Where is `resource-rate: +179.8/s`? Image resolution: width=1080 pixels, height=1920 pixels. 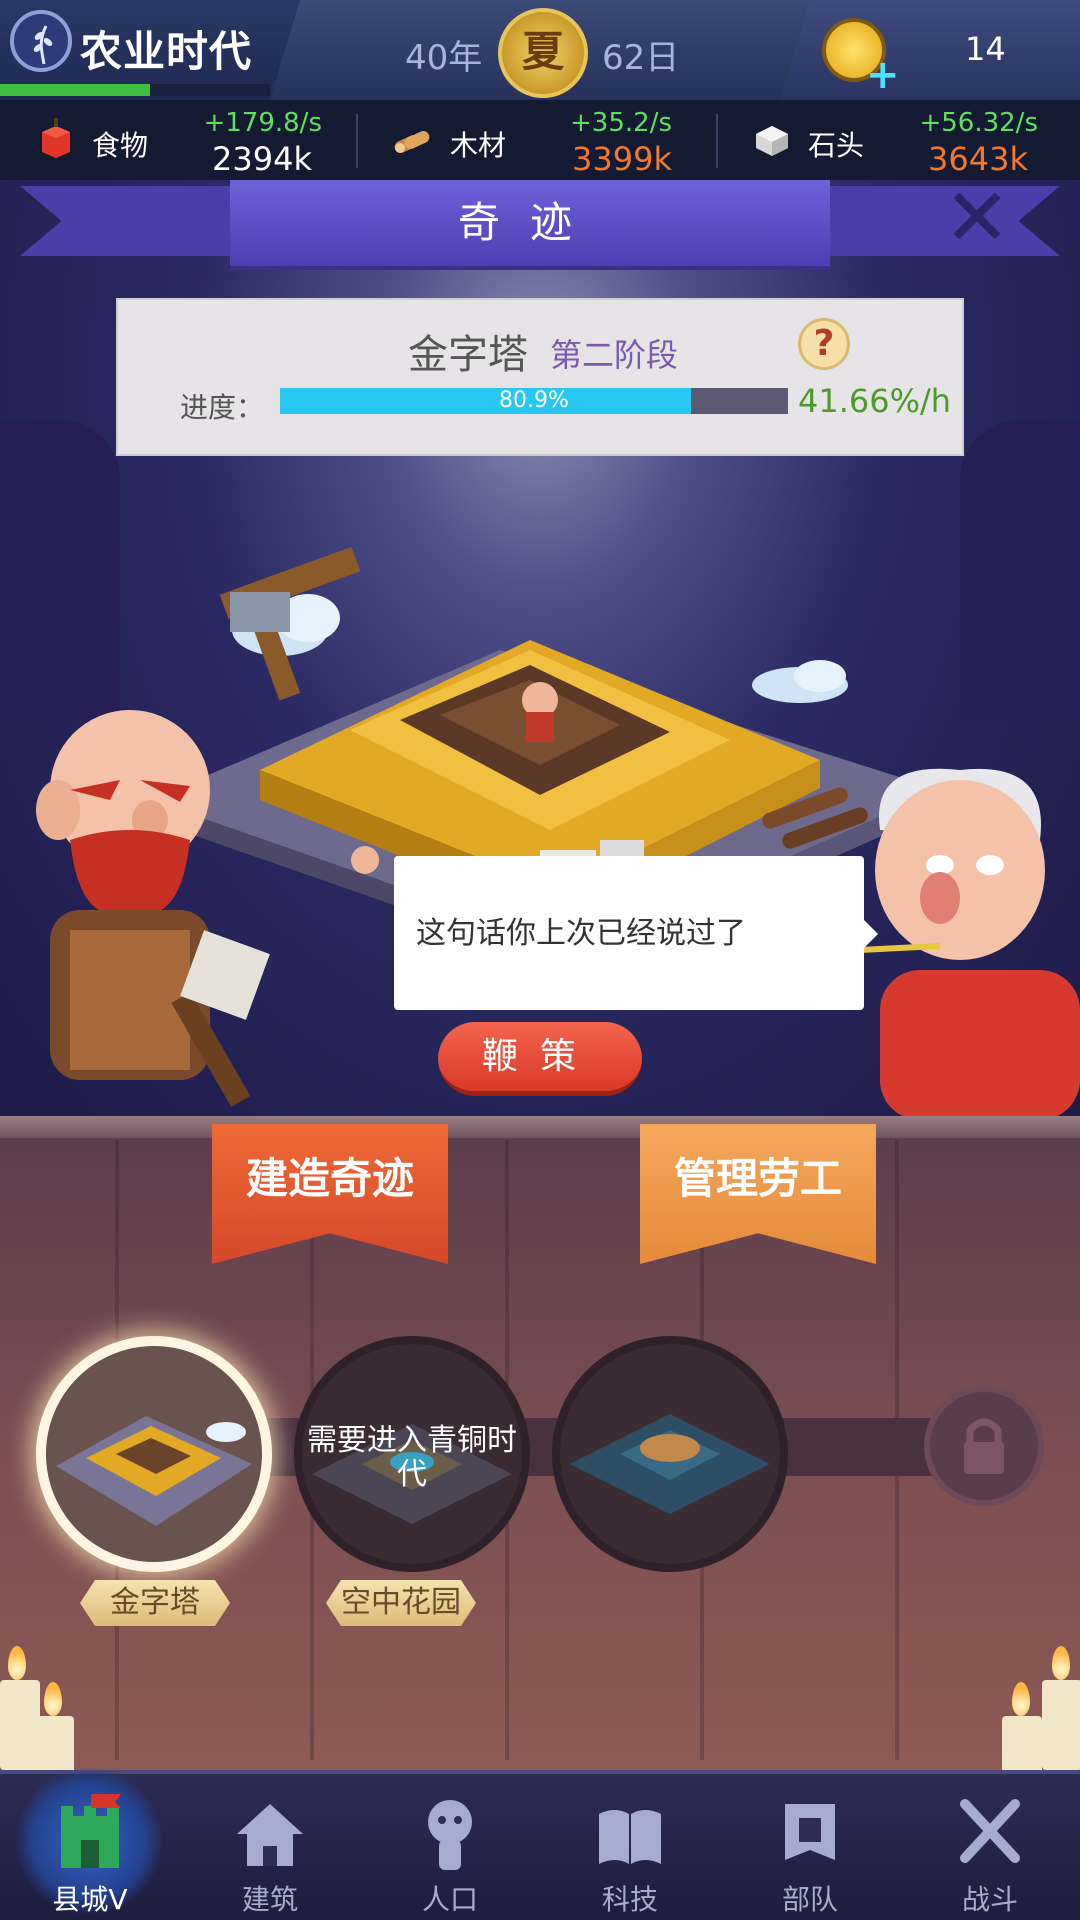 resource-rate: +179.8/s is located at coordinates (262, 123).